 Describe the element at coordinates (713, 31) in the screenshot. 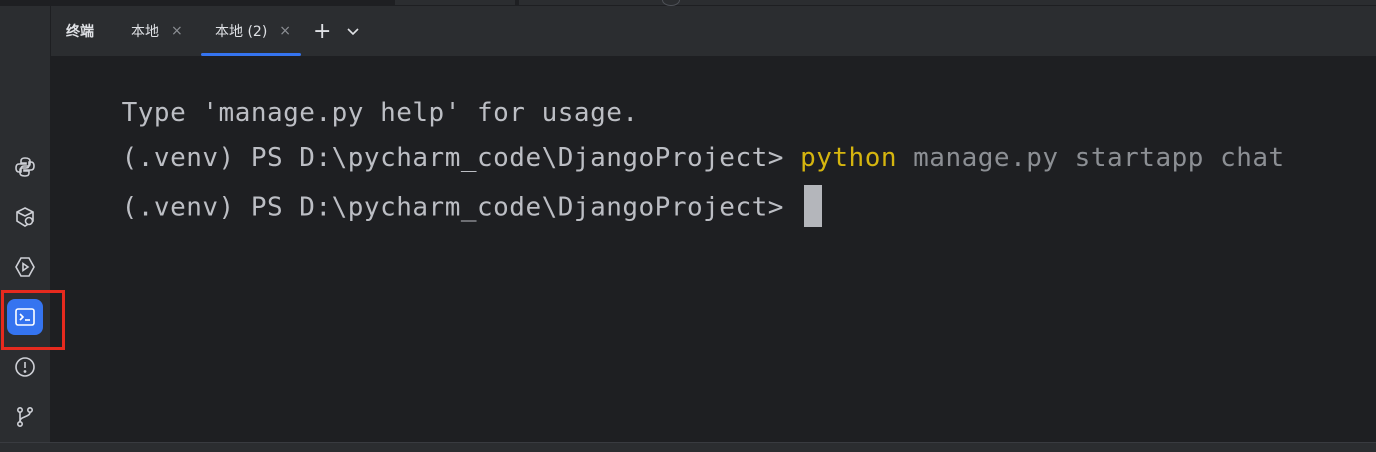

I see `terminal-tab-bar: 终端 本地 × 本地 (2) × +` at that location.